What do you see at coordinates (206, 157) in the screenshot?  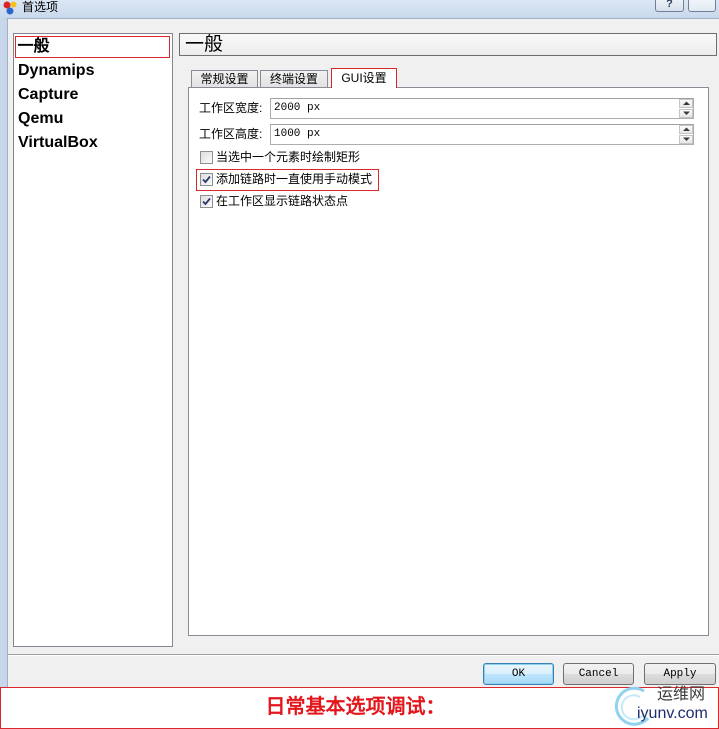 I see `draw-rectangle-checkbox` at bounding box center [206, 157].